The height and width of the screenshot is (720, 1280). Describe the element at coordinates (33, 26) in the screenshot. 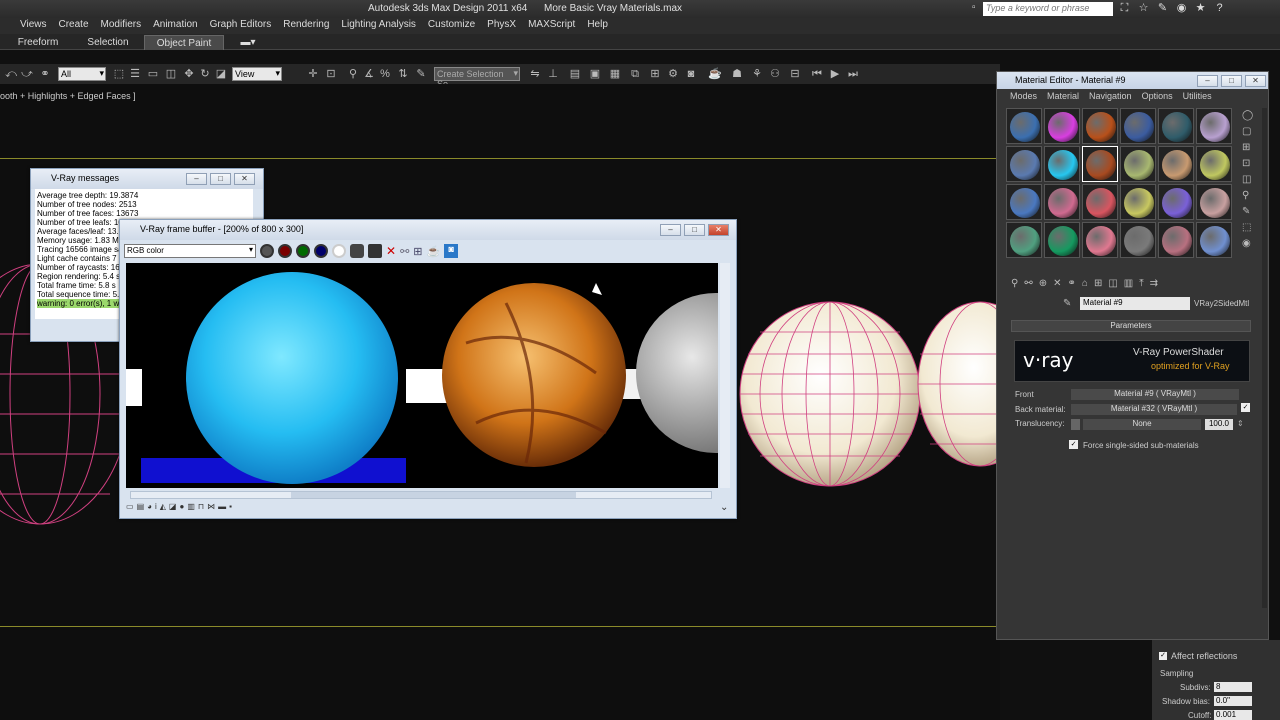

I see `menu-views: Views` at that location.